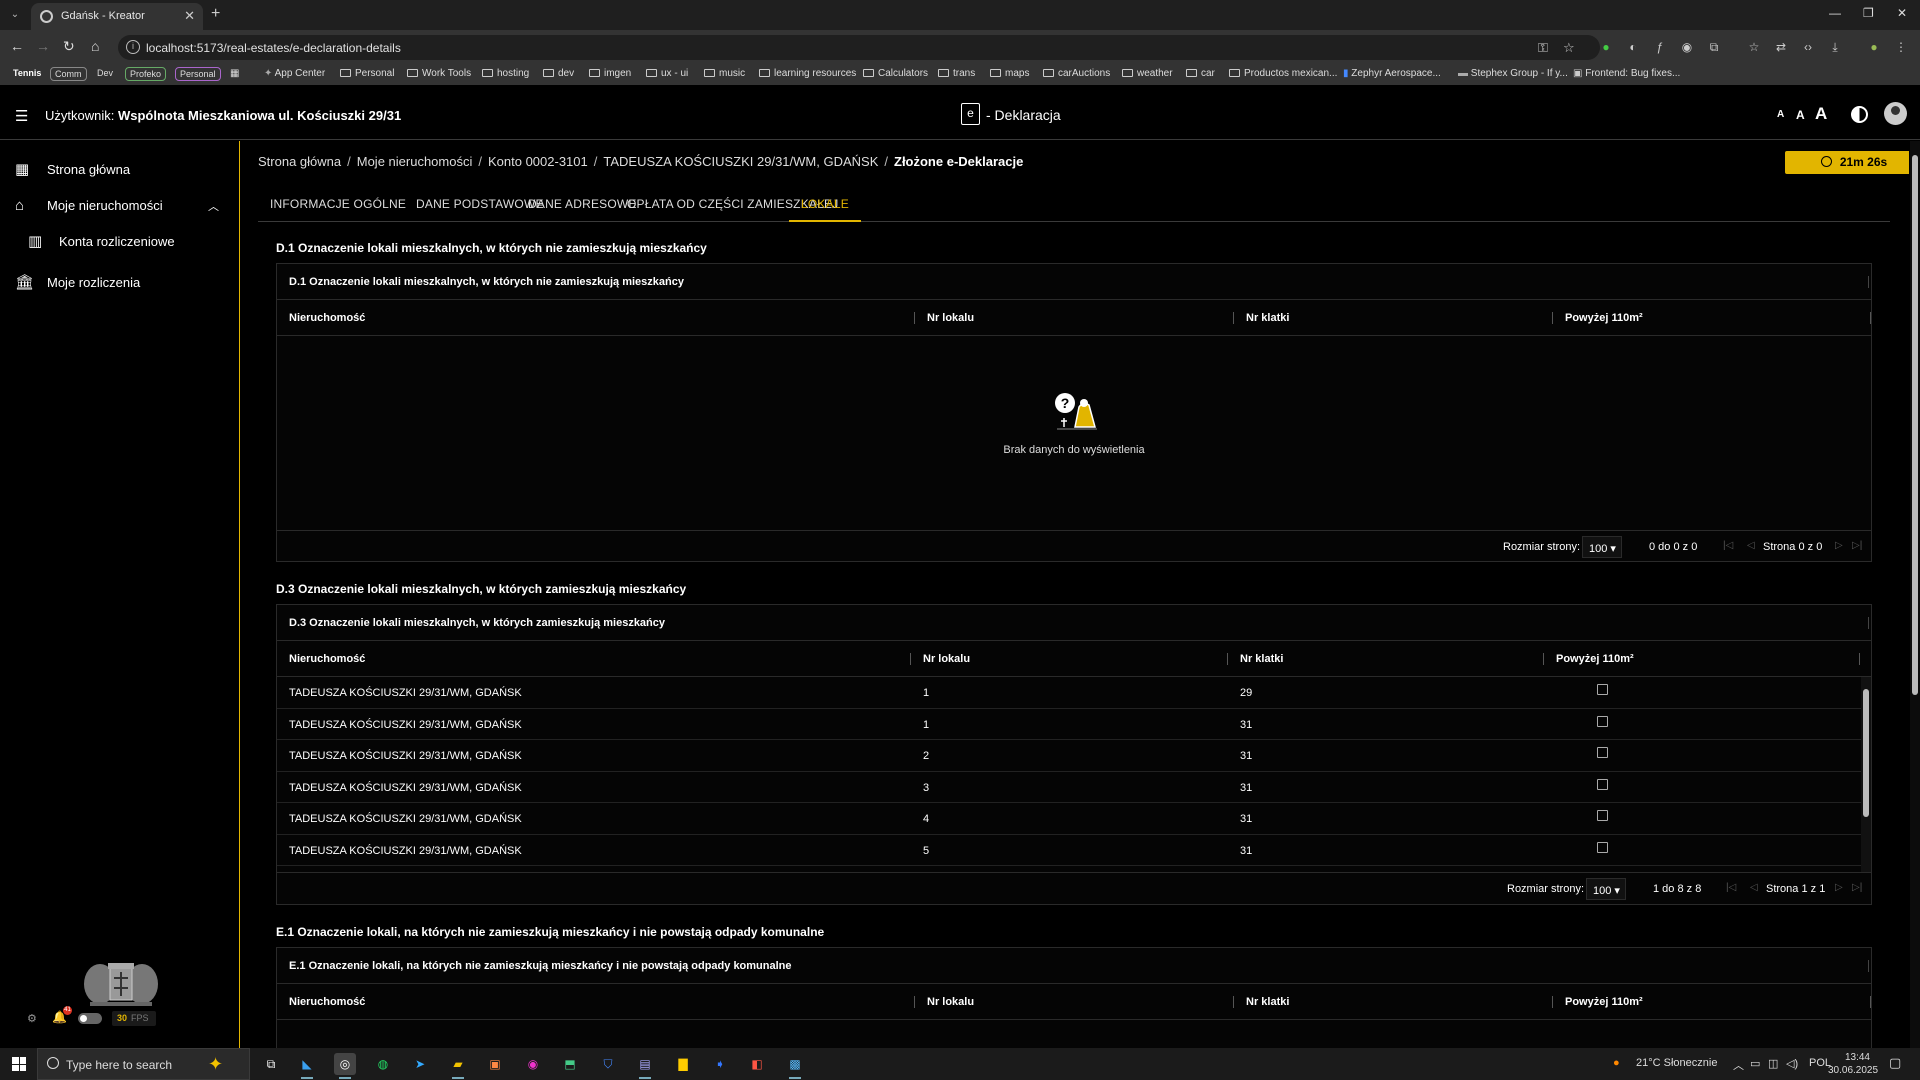  What do you see at coordinates (1895, 113) in the screenshot?
I see `avatar` at bounding box center [1895, 113].